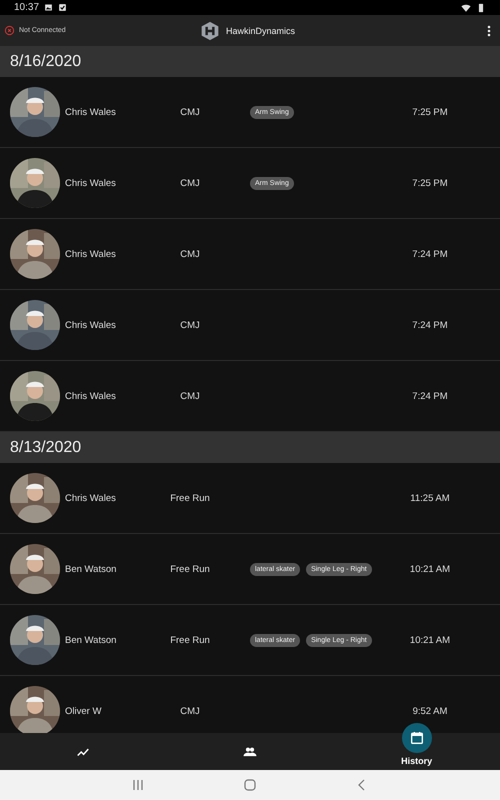 Image resolution: width=500 pixels, height=800 pixels. I want to click on app-title: HawkinDynamics, so click(261, 31).